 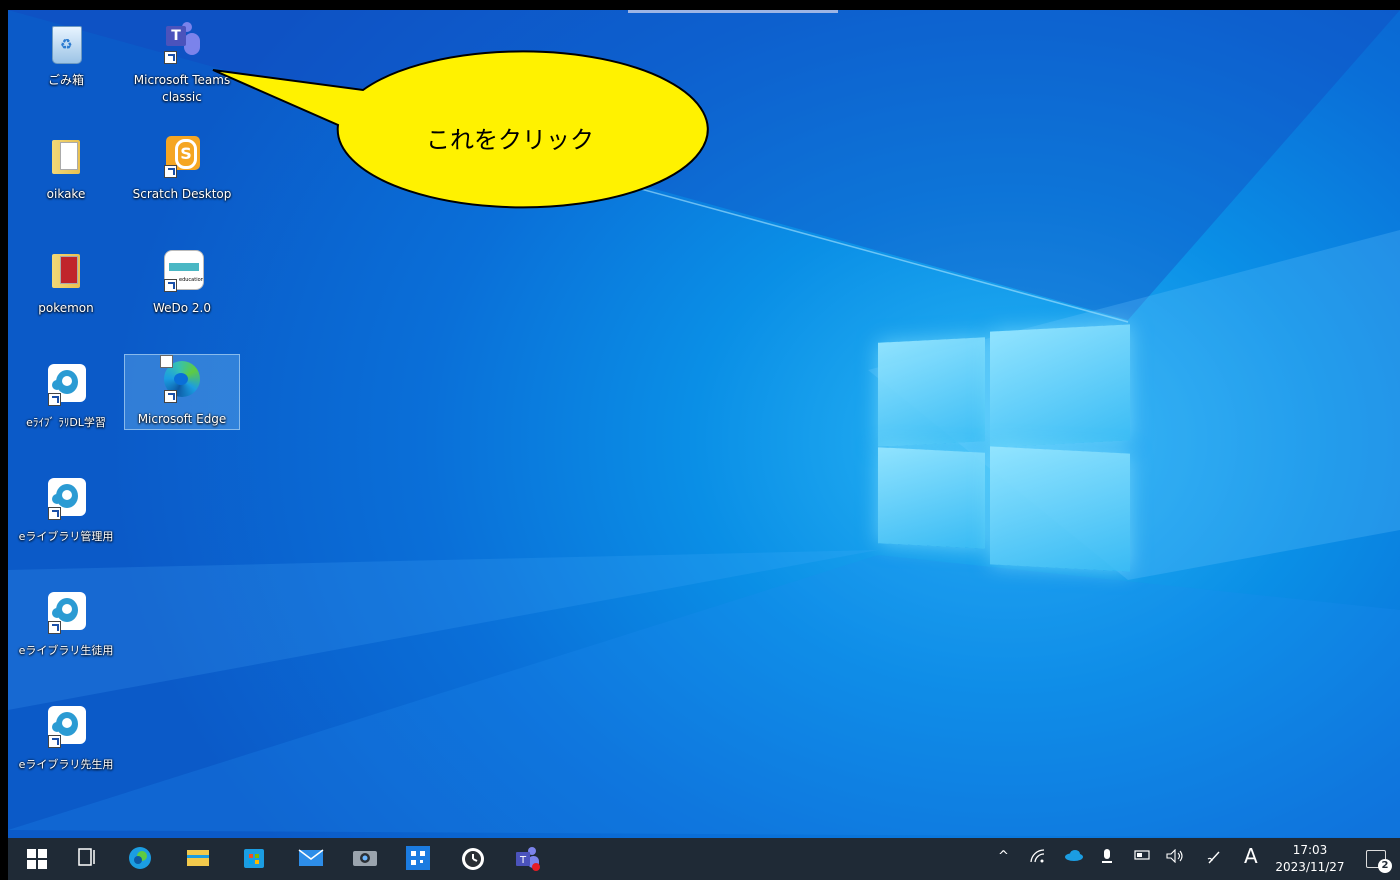 What do you see at coordinates (1107, 859) in the screenshot?
I see `microphone-icon` at bounding box center [1107, 859].